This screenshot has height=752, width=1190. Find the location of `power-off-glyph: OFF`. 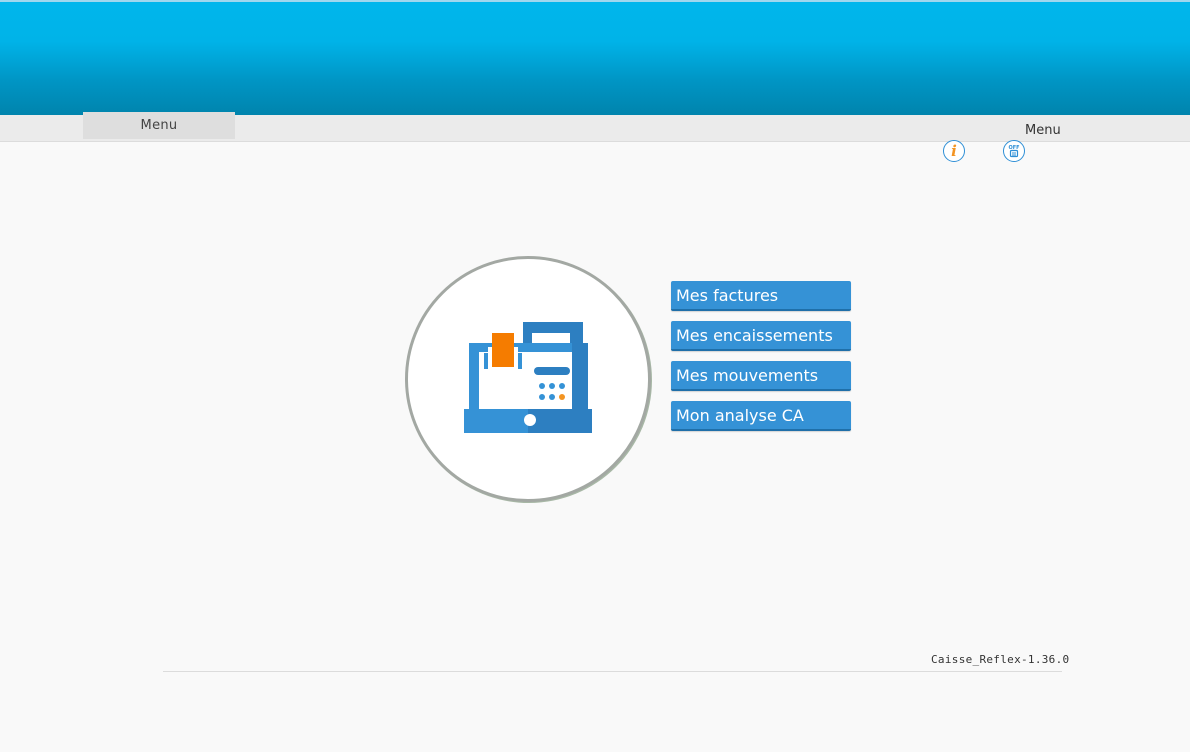

power-off-glyph: OFF is located at coordinates (1014, 151).